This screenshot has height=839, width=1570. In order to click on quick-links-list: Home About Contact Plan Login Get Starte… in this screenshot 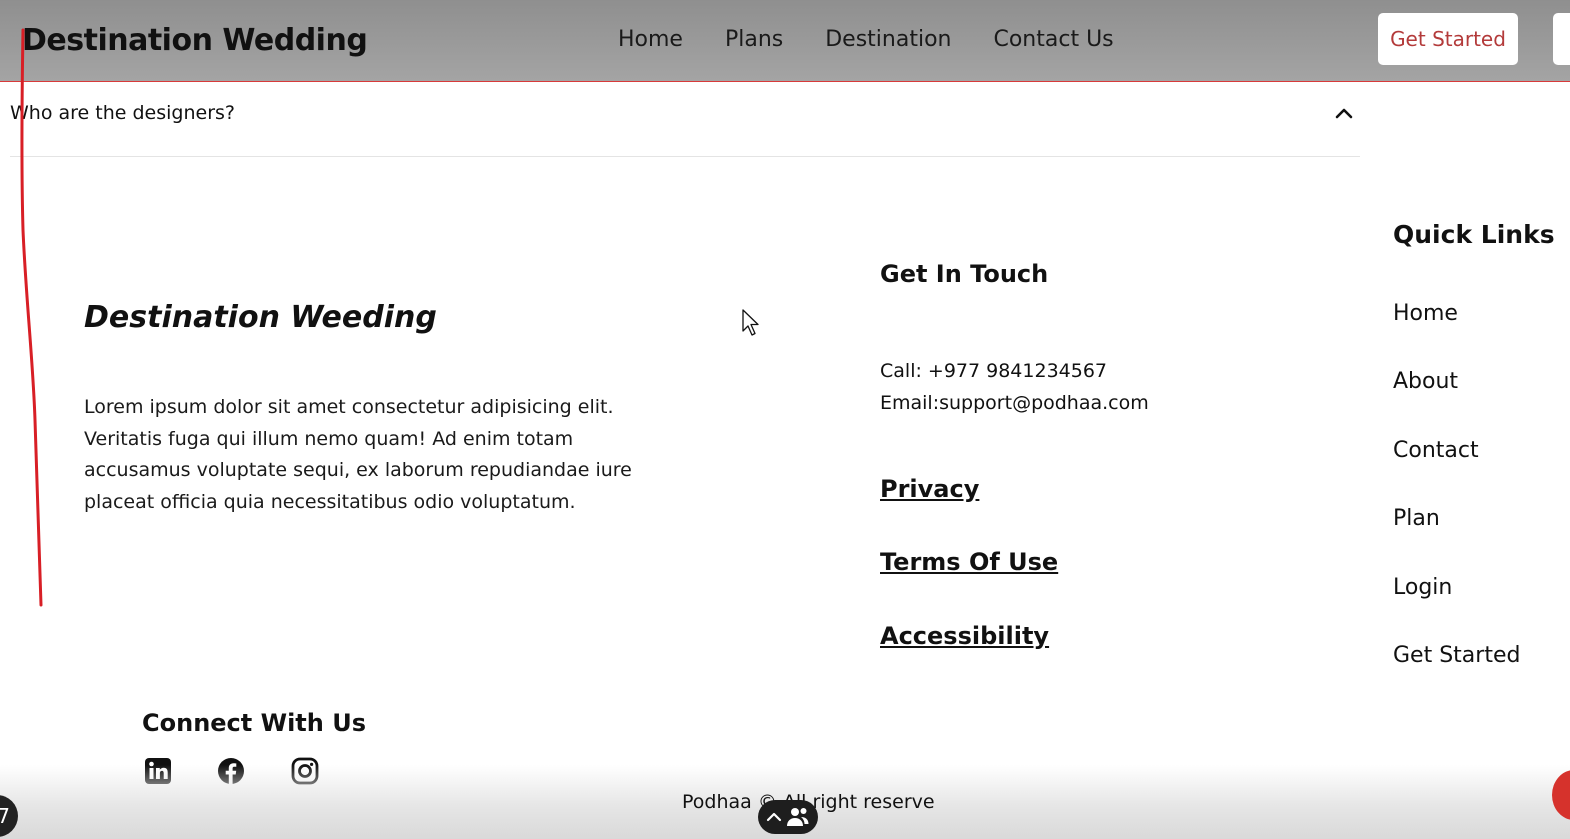, I will do `click(1456, 503)`.